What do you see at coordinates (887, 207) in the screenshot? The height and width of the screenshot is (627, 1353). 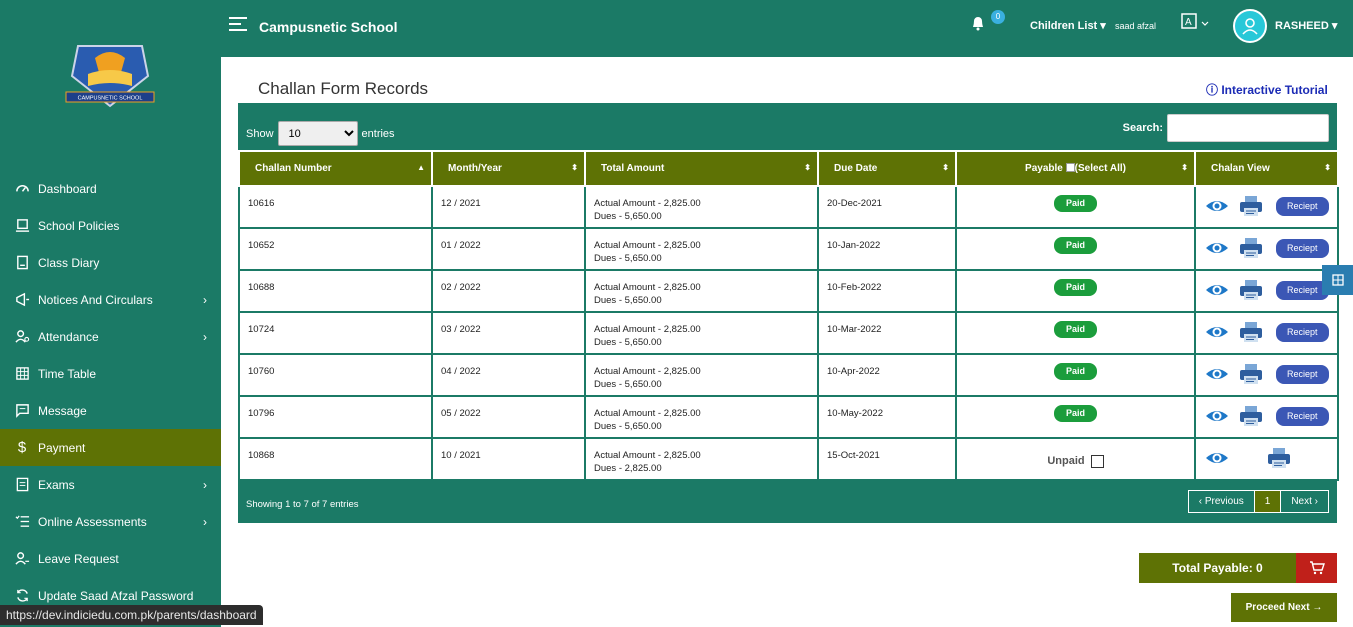 I see `due-date-cell: 20-Dec-2021` at bounding box center [887, 207].